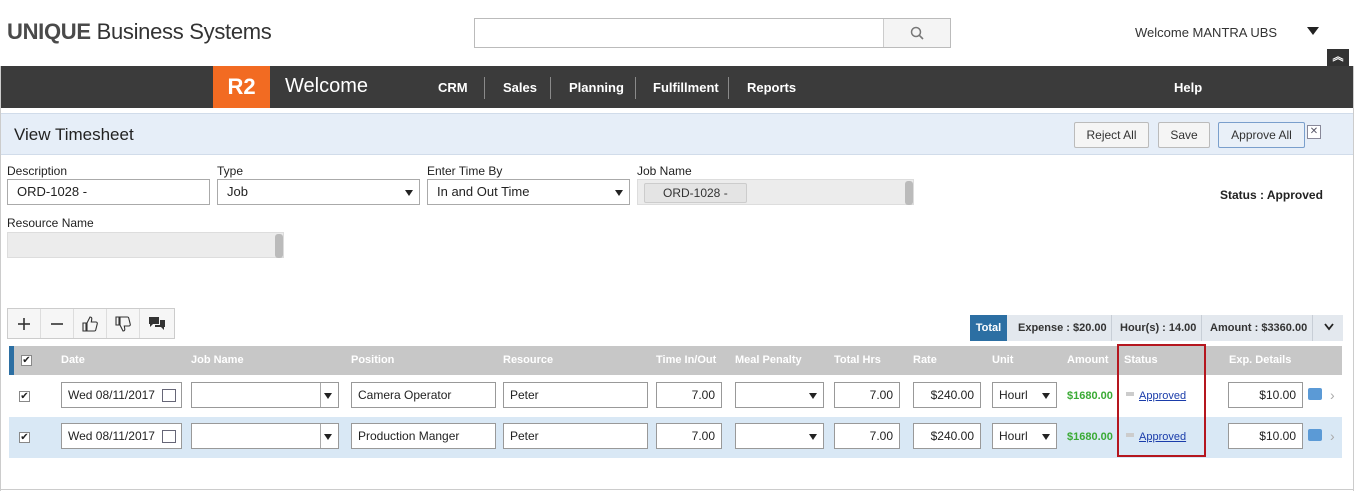  What do you see at coordinates (988, 328) in the screenshot?
I see `summary-total-tab: Total` at bounding box center [988, 328].